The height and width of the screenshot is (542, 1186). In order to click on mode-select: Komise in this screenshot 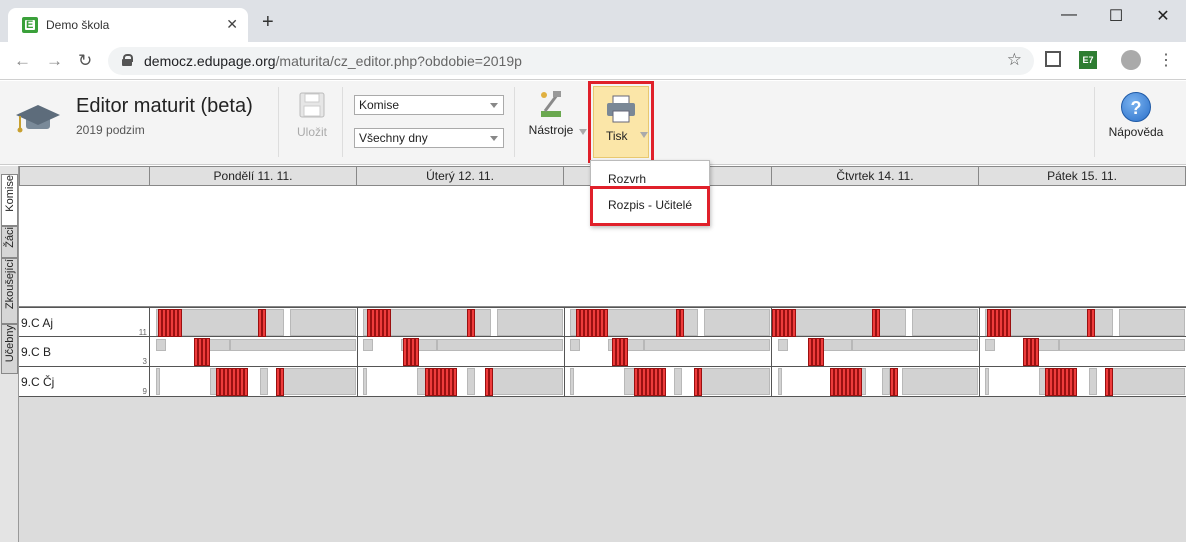, I will do `click(429, 105)`.